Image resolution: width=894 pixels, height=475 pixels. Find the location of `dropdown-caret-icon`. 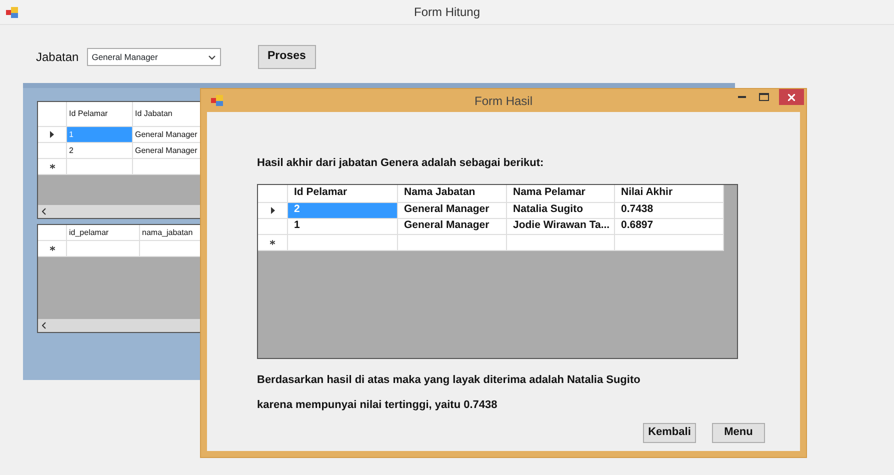

dropdown-caret-icon is located at coordinates (212, 57).